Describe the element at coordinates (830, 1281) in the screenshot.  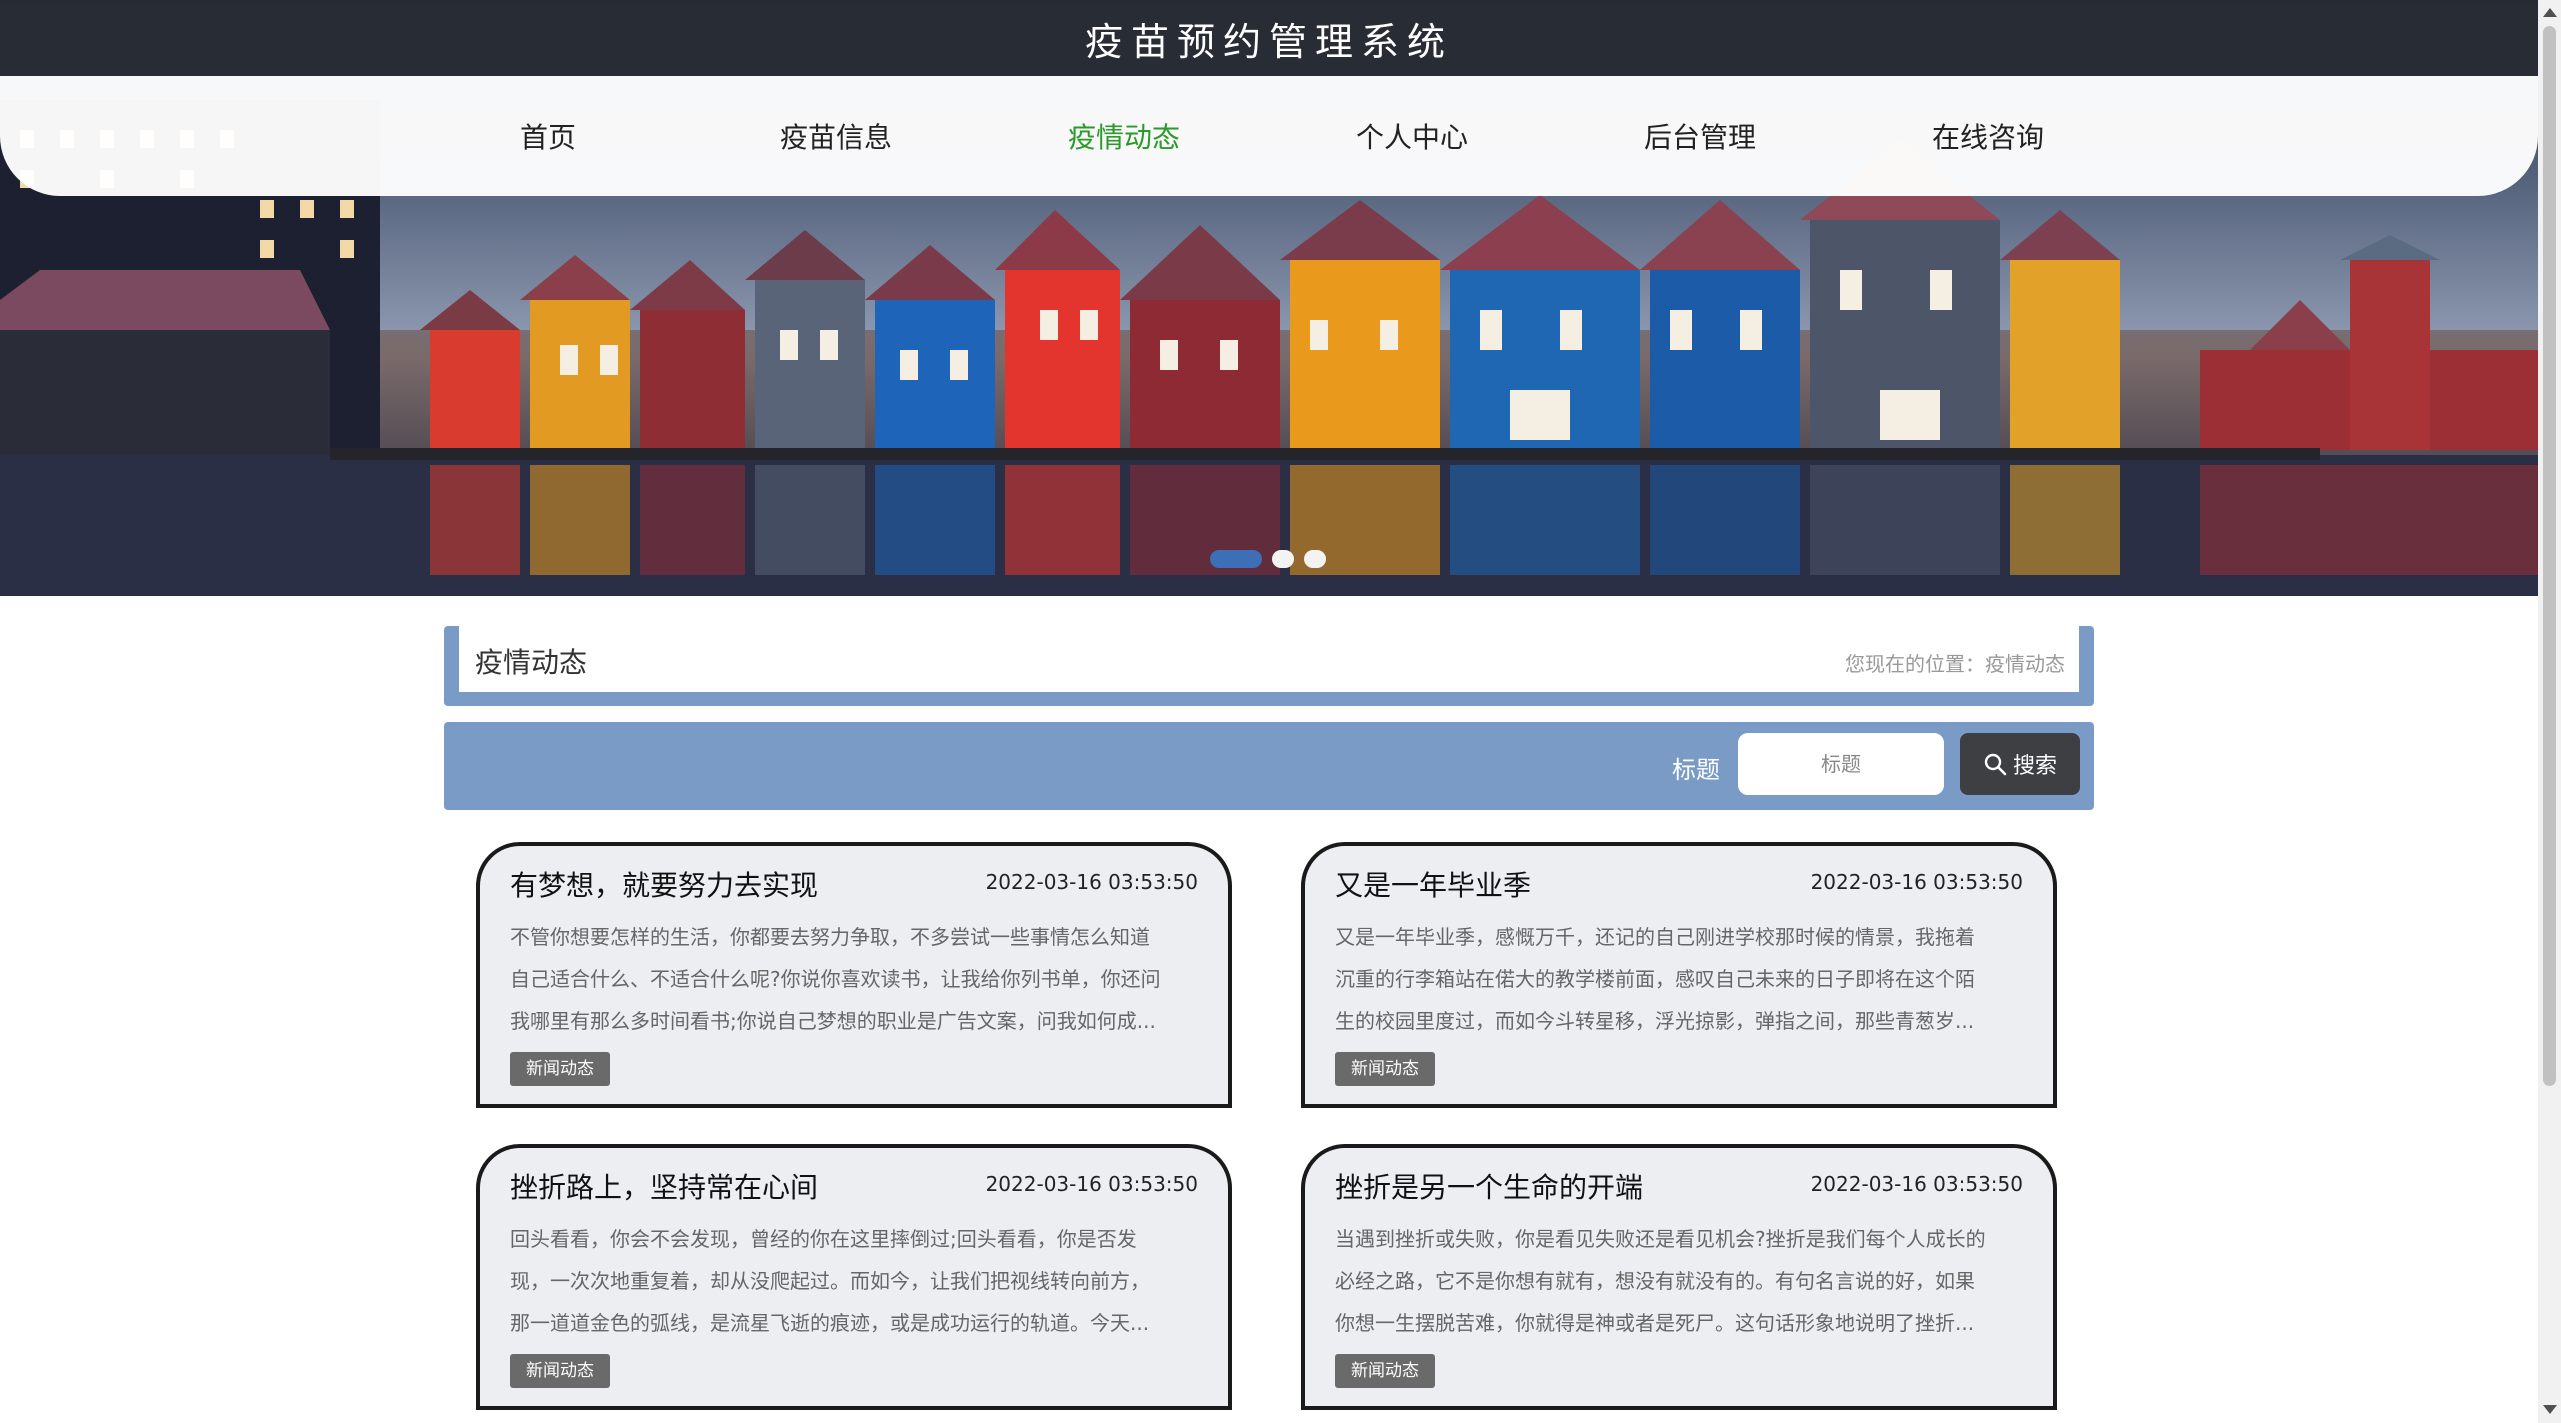
I see `summary-line: 现，一次次地重复着，却从没爬起过。而如今，让我们把视线转向前方，` at that location.